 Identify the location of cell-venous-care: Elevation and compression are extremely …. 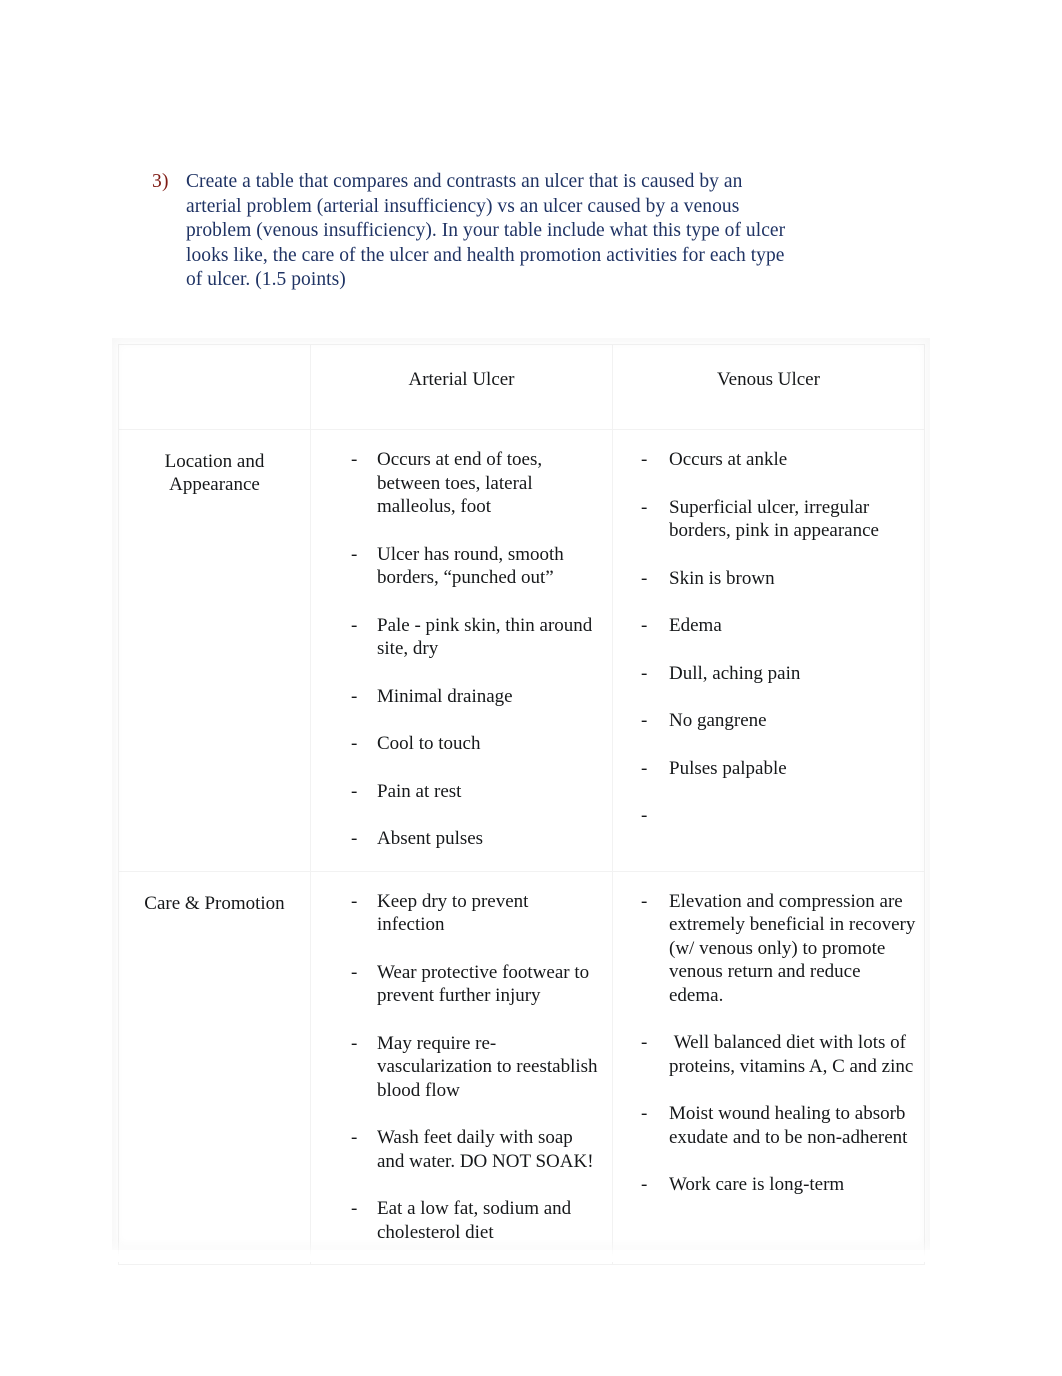
(768, 1067).